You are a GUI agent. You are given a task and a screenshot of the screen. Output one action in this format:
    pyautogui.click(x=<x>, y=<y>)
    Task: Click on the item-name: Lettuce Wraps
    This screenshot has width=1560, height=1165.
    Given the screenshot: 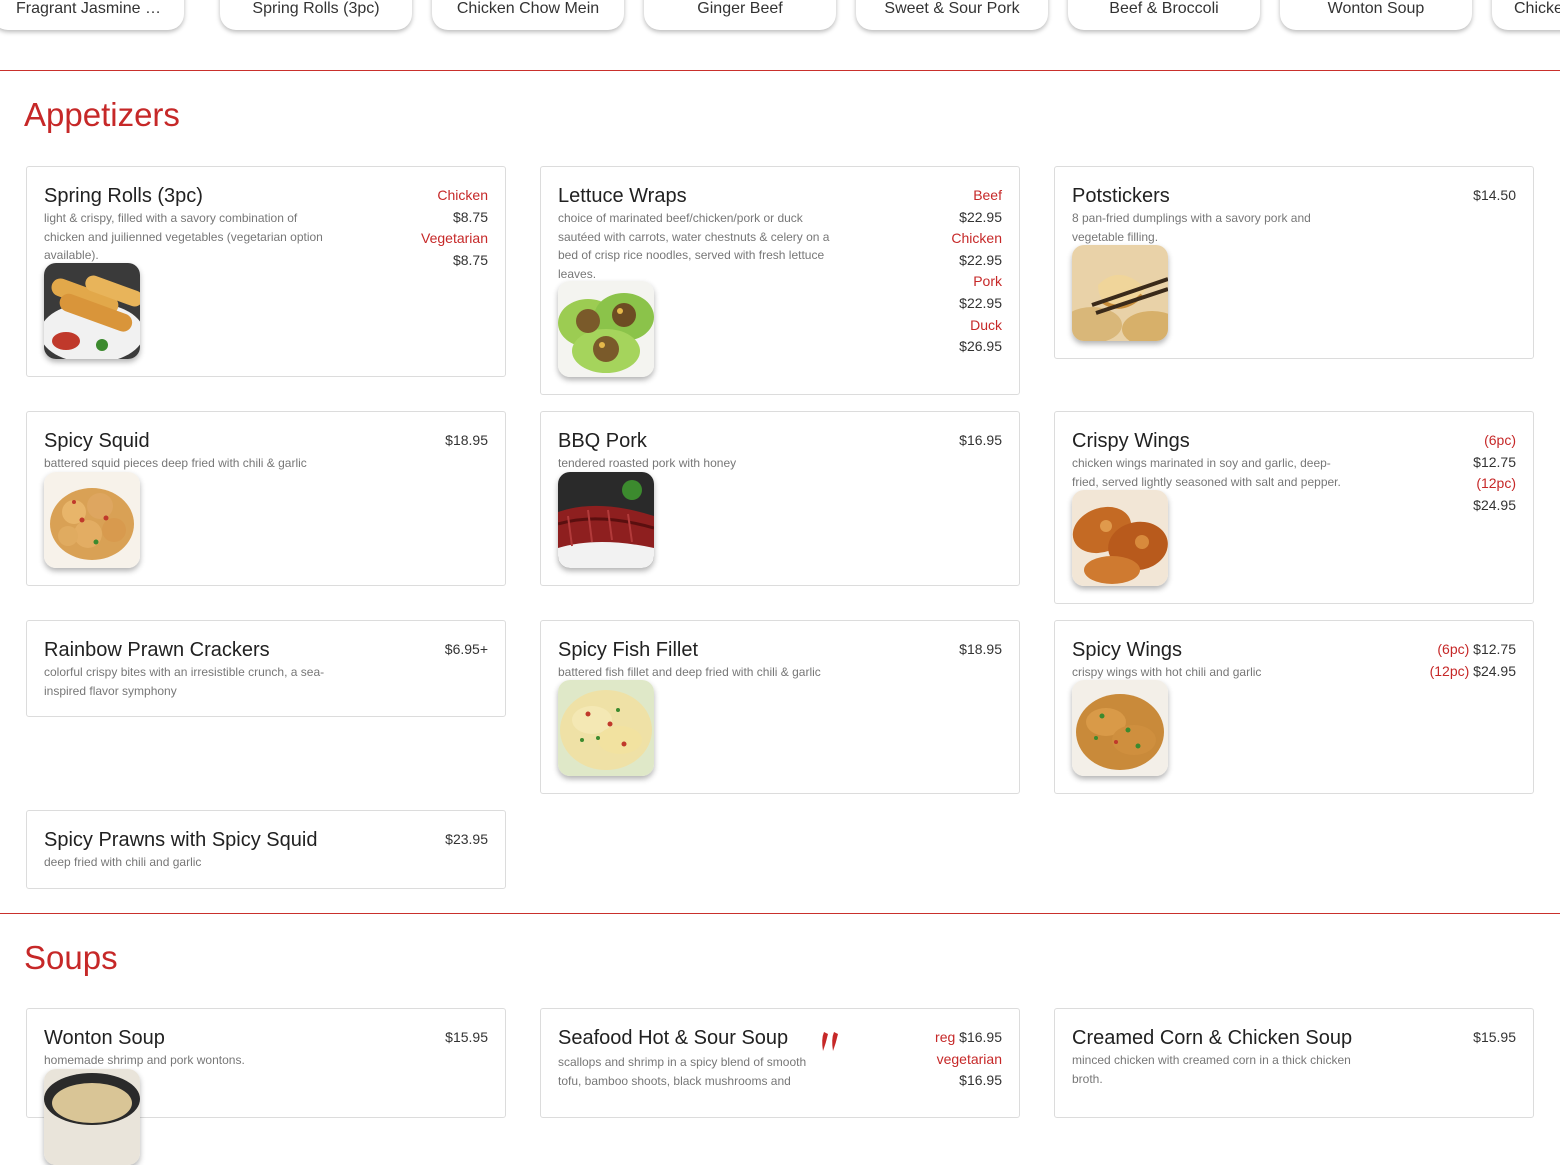 What is the action you would take?
    pyautogui.click(x=622, y=196)
    